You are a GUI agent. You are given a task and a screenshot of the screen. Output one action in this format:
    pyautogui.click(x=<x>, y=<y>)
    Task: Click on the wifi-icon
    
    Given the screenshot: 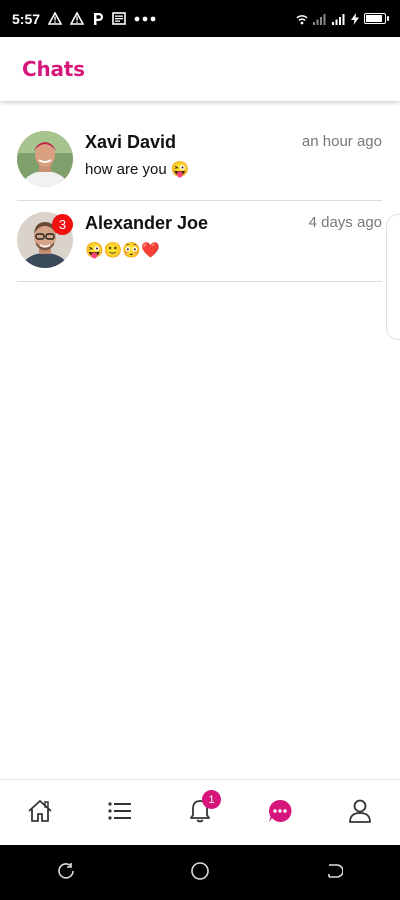 What is the action you would take?
    pyautogui.click(x=302, y=19)
    